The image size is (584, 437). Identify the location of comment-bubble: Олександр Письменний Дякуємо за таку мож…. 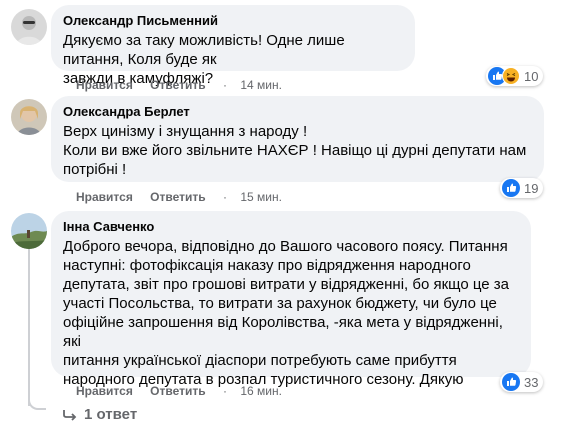
(233, 46).